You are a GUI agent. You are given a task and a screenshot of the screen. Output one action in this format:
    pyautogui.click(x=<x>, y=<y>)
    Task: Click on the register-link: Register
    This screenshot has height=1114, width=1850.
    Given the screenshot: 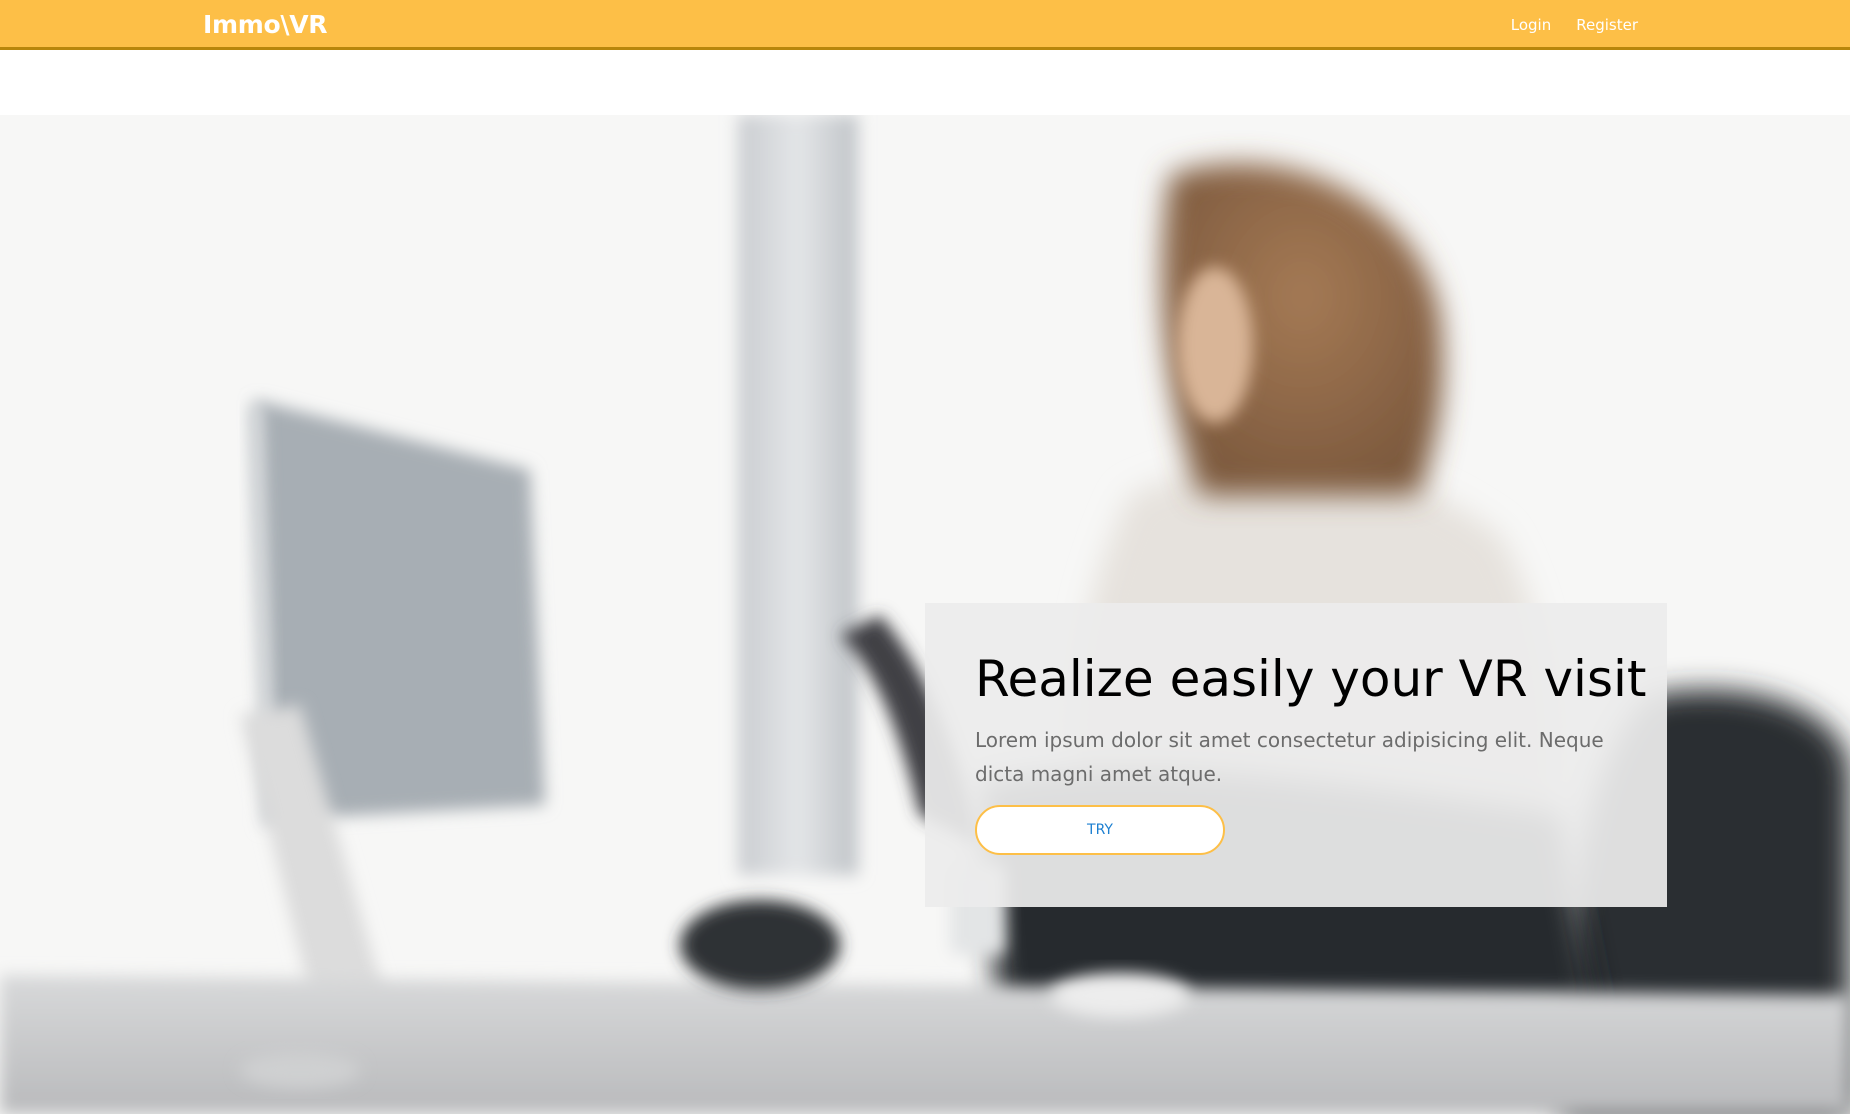 What is the action you would take?
    pyautogui.click(x=1607, y=25)
    